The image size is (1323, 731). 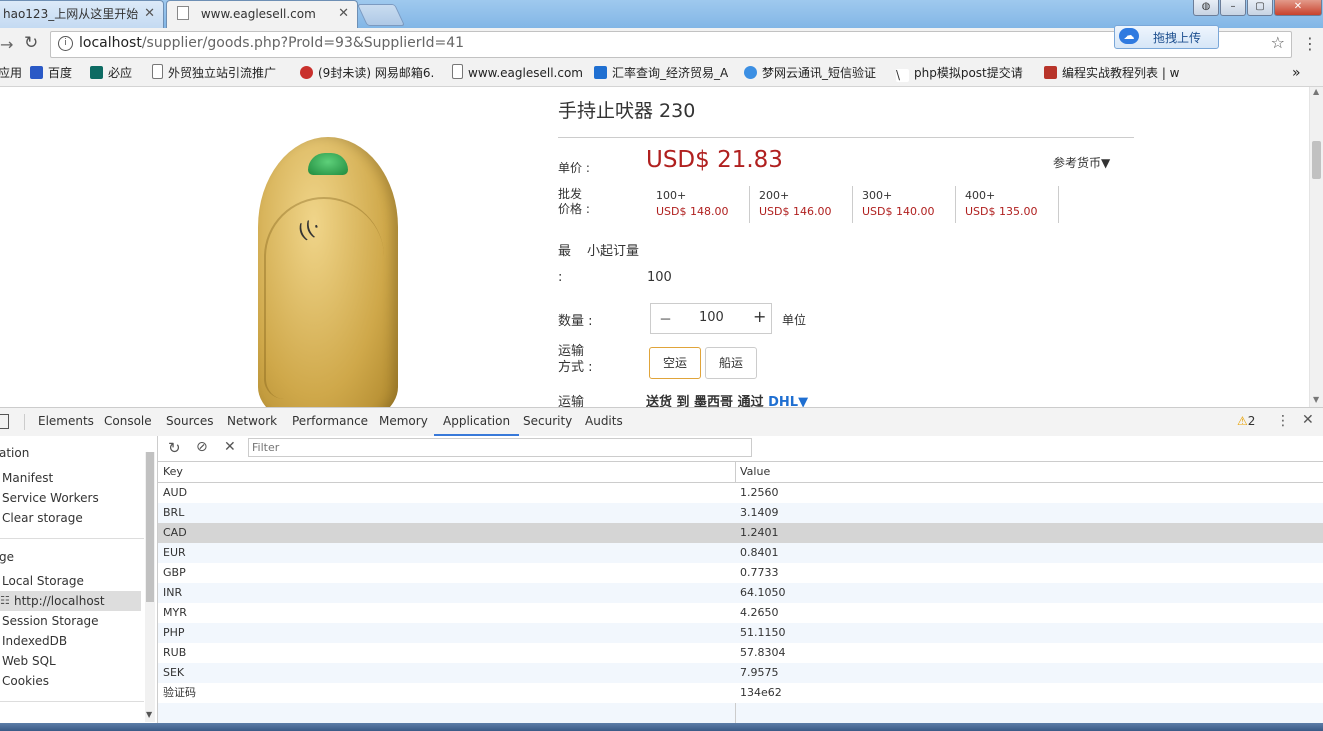 What do you see at coordinates (661, 727) in the screenshot?
I see `taskbar` at bounding box center [661, 727].